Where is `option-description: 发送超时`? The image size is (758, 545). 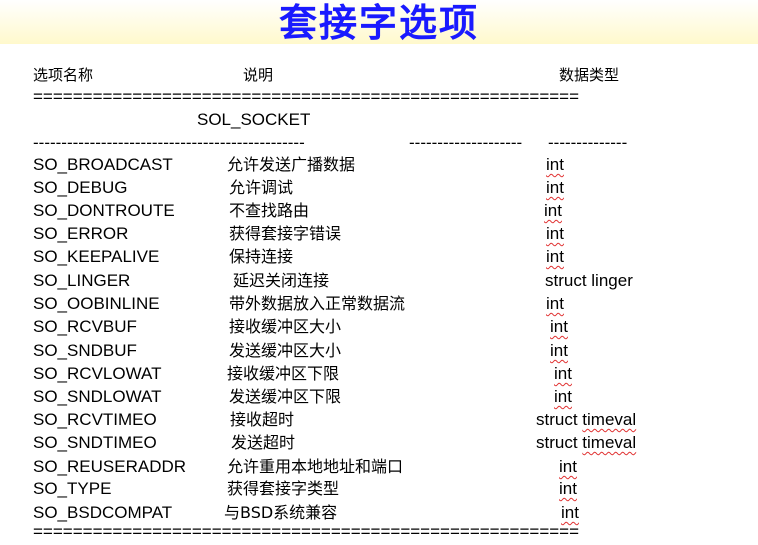 option-description: 发送超时 is located at coordinates (263, 442).